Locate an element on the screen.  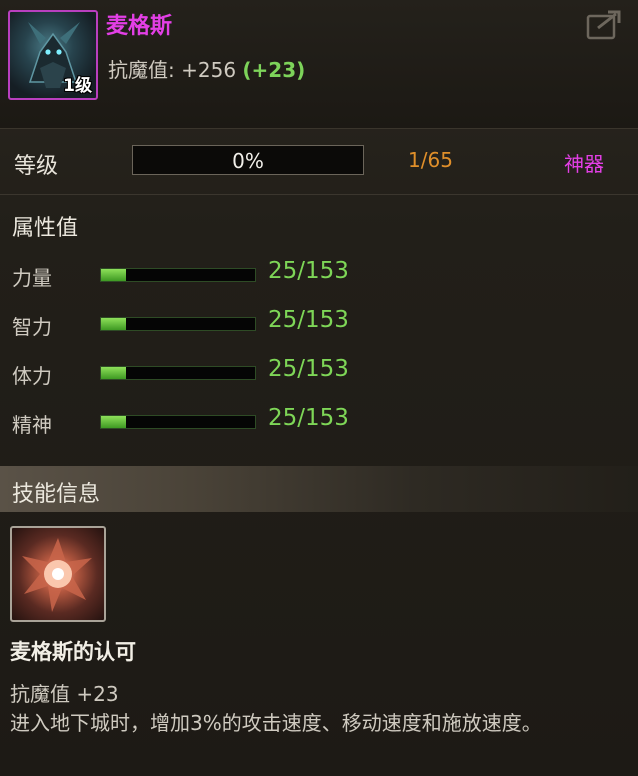
attribute-row: 力量 25/153 is located at coordinates (319, 276).